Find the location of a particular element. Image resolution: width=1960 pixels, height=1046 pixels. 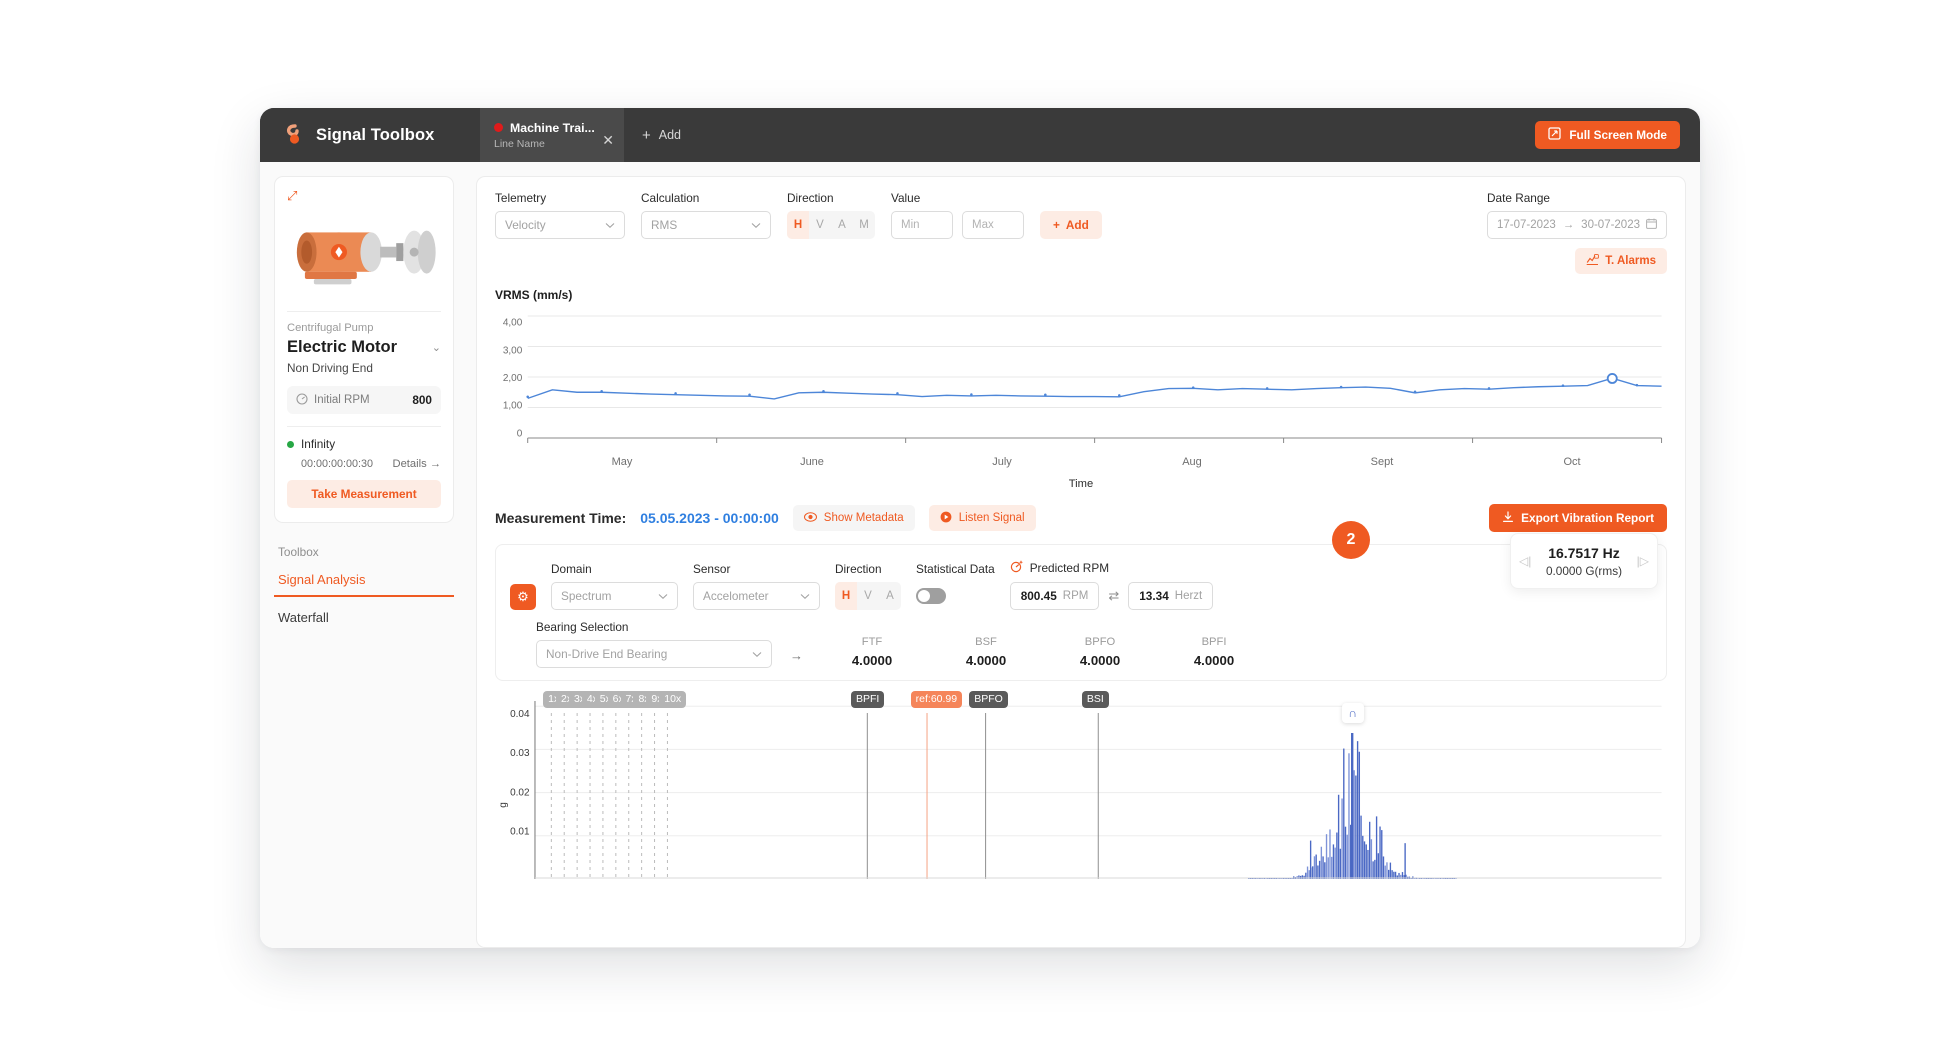

metric-bpfo: BPFO 4.0000 is located at coordinates (1100, 652).